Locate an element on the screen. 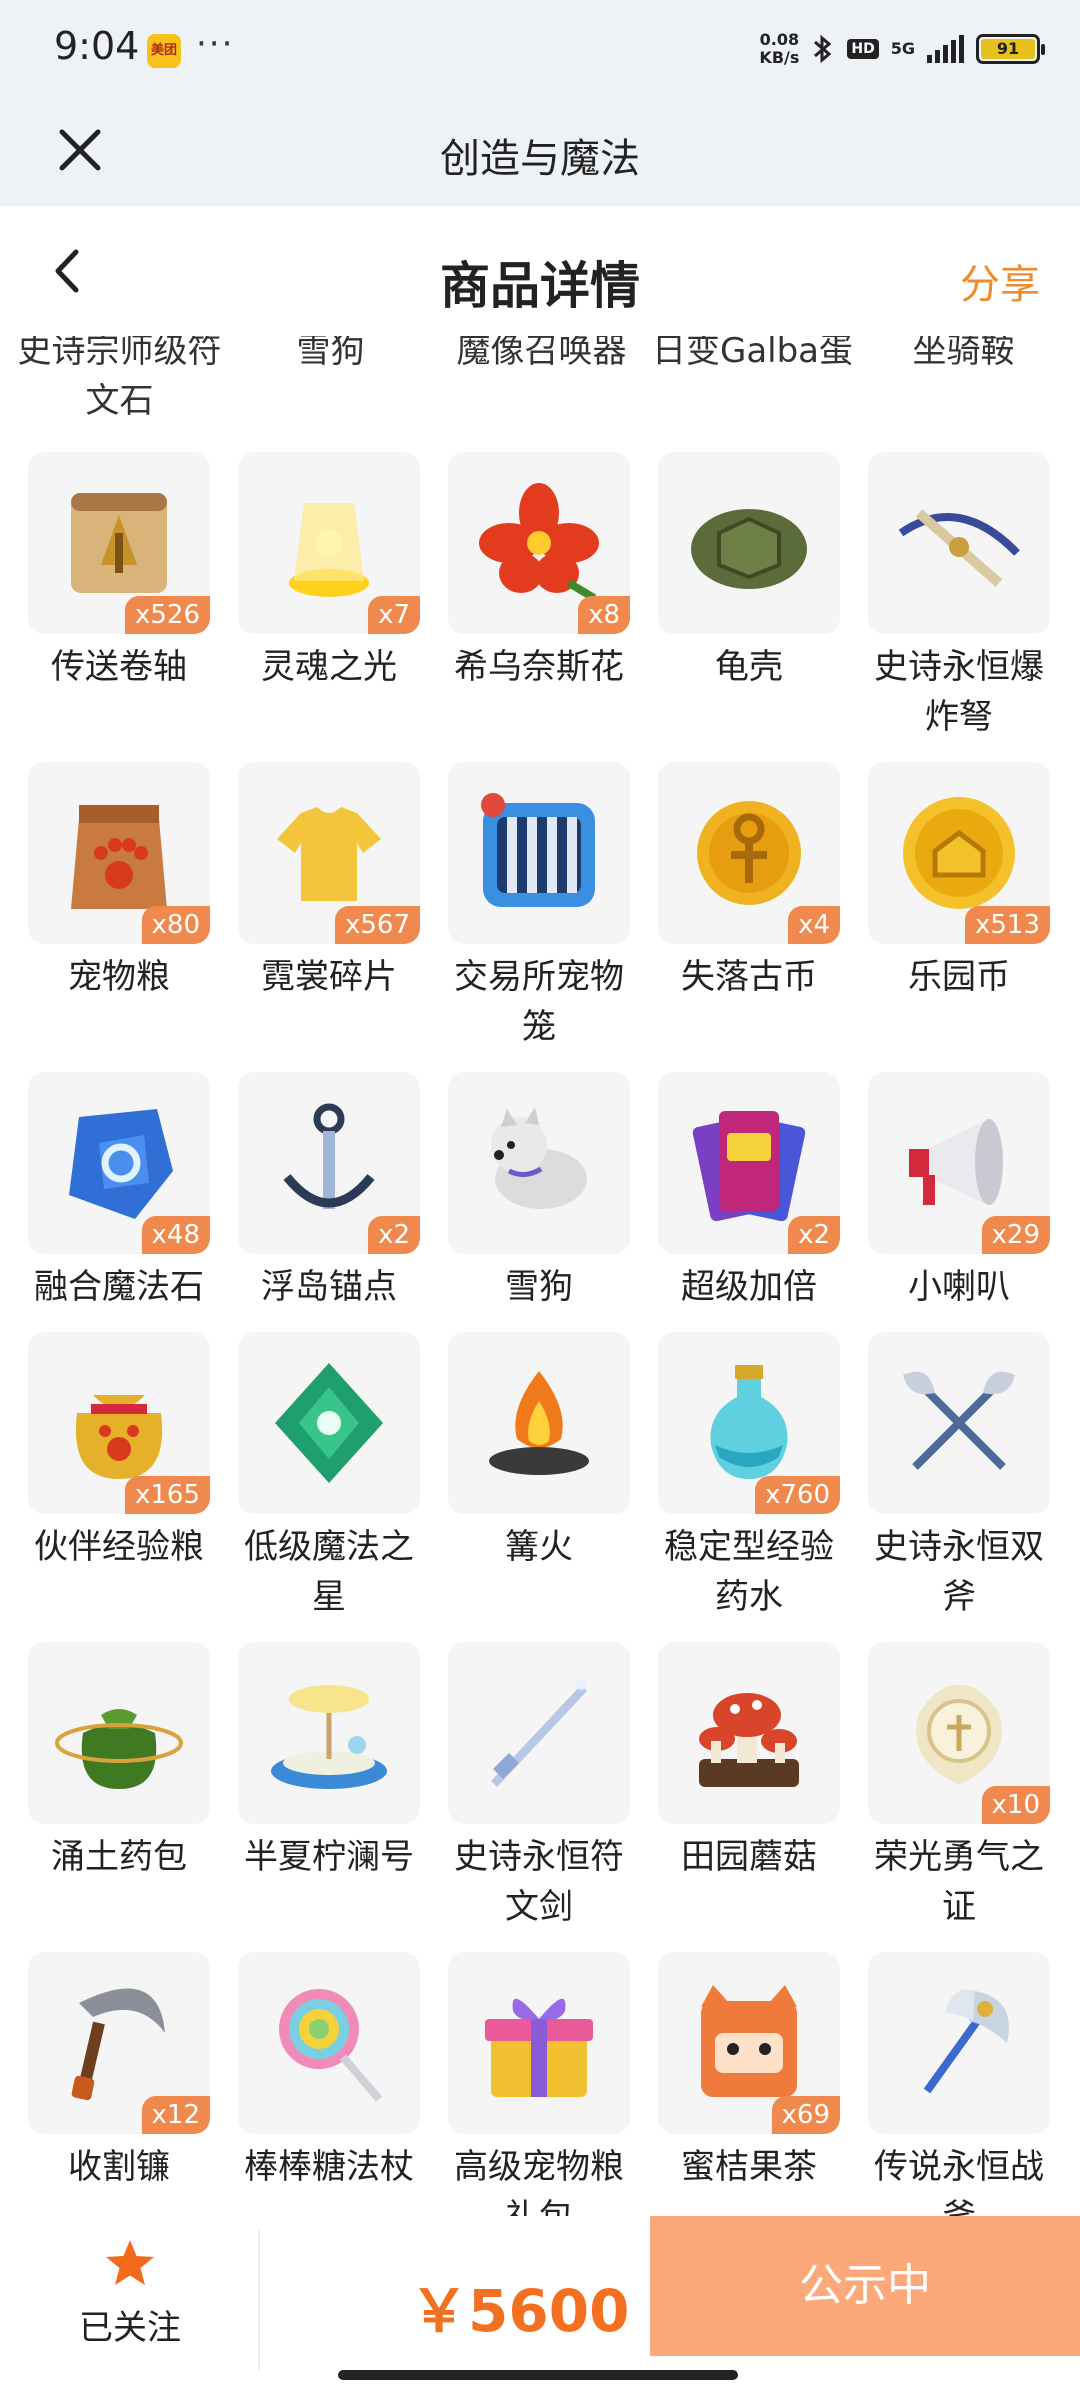 This screenshot has height=2400, width=1080. pet-cage-icon is located at coordinates (538, 850).